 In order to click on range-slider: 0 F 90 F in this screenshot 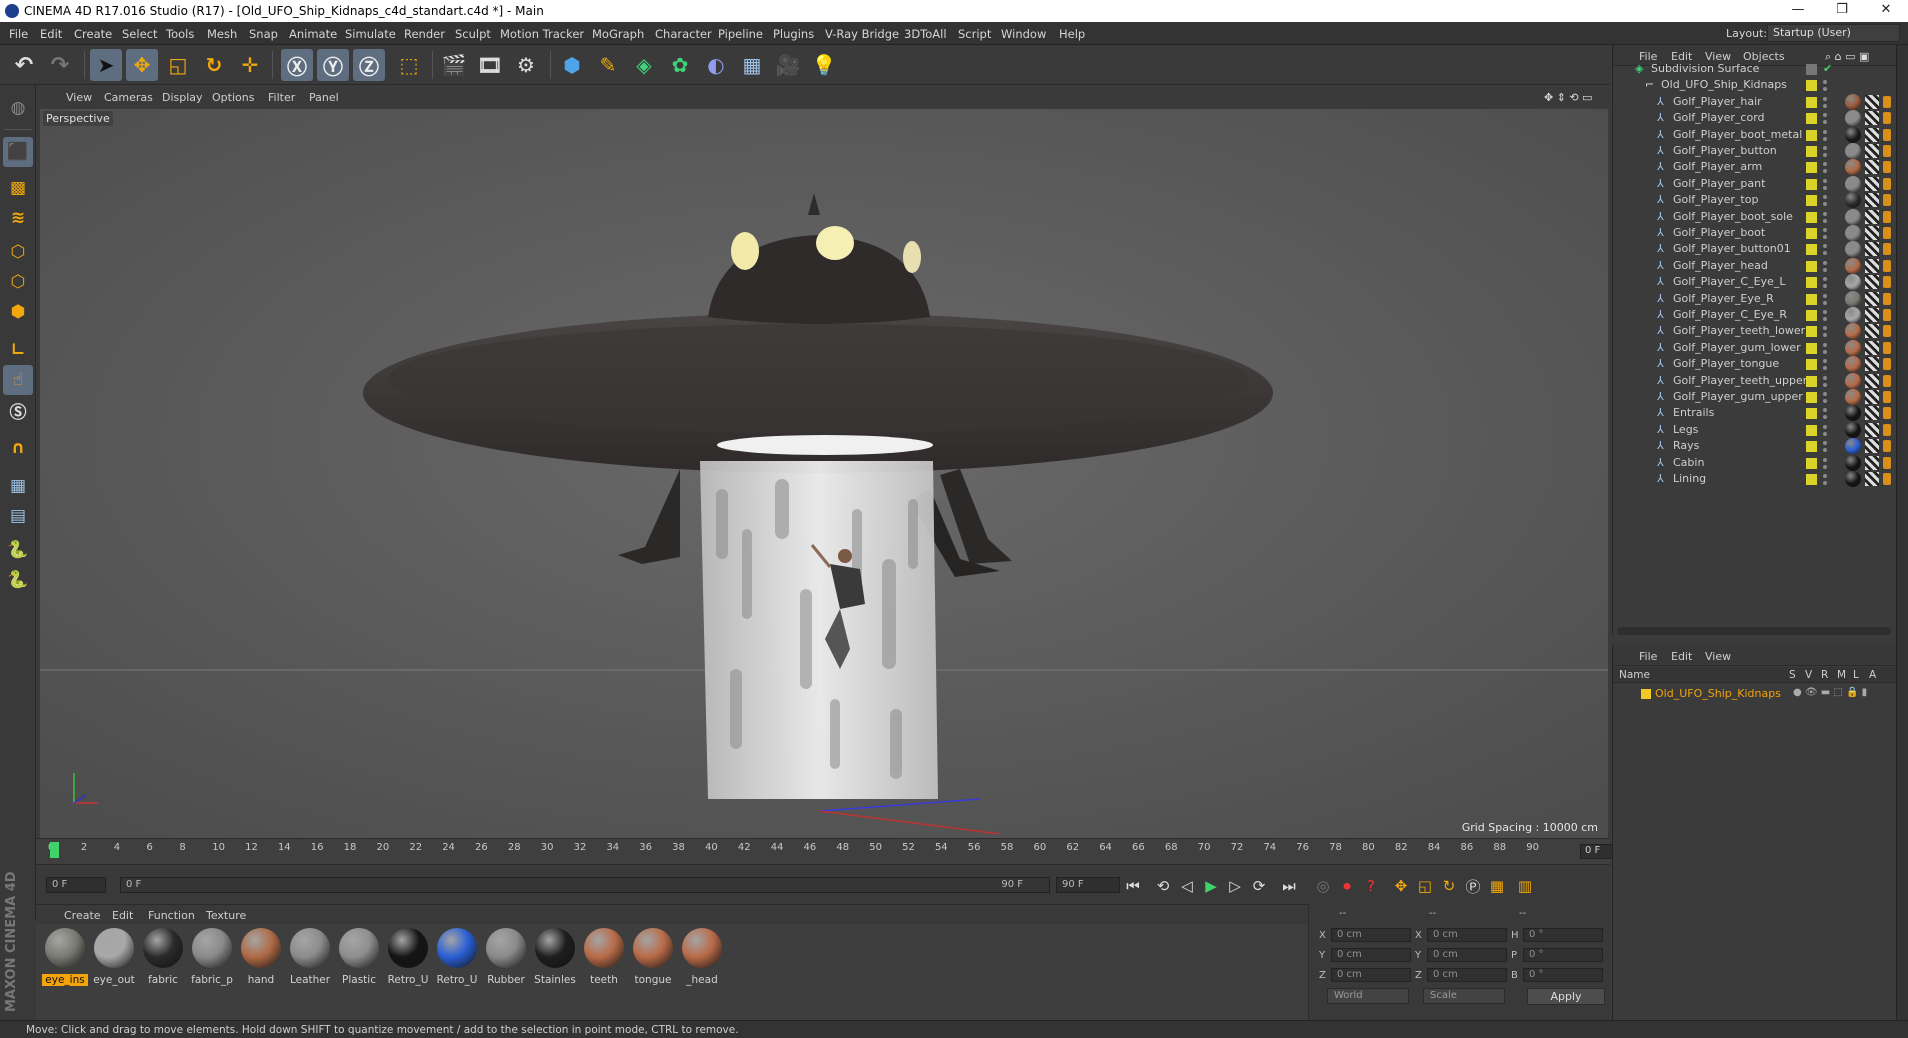, I will do `click(585, 885)`.